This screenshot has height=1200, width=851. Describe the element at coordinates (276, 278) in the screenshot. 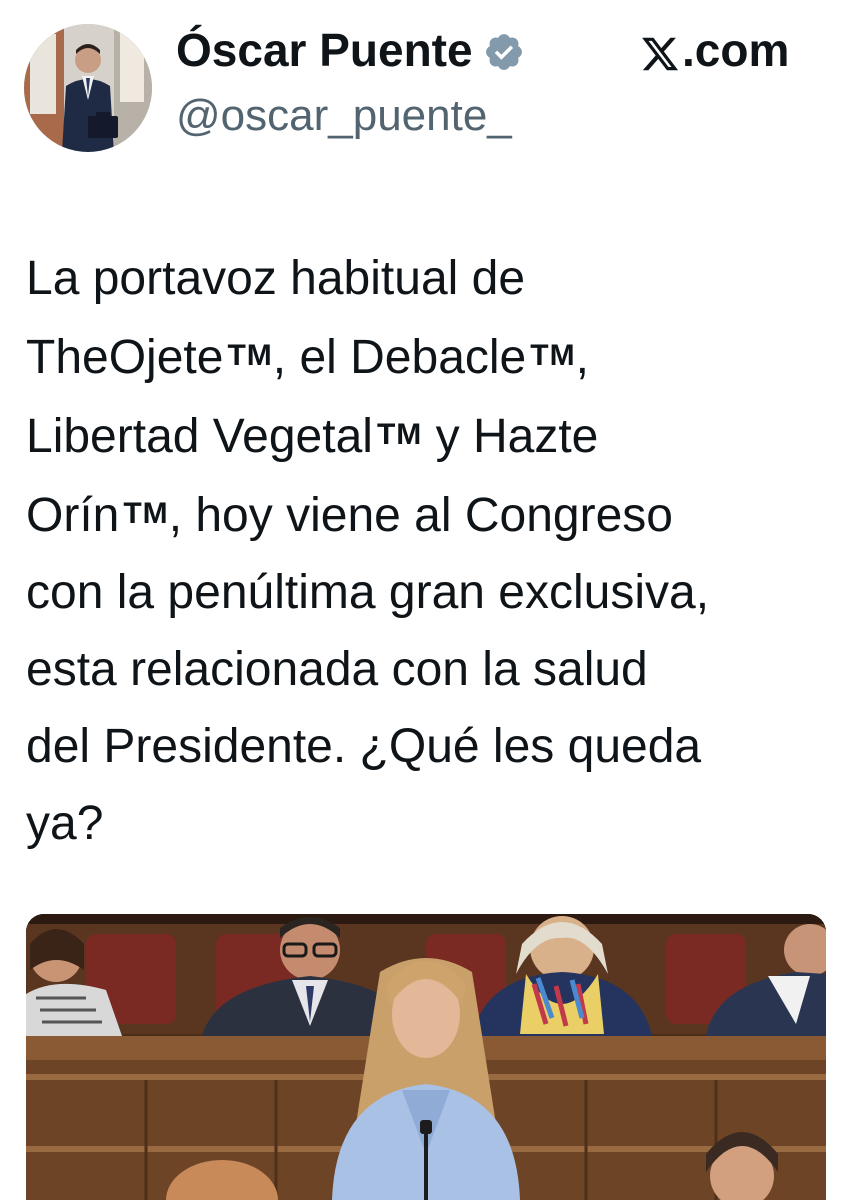

I see `tweet-line: La portavoz habitual de` at that location.